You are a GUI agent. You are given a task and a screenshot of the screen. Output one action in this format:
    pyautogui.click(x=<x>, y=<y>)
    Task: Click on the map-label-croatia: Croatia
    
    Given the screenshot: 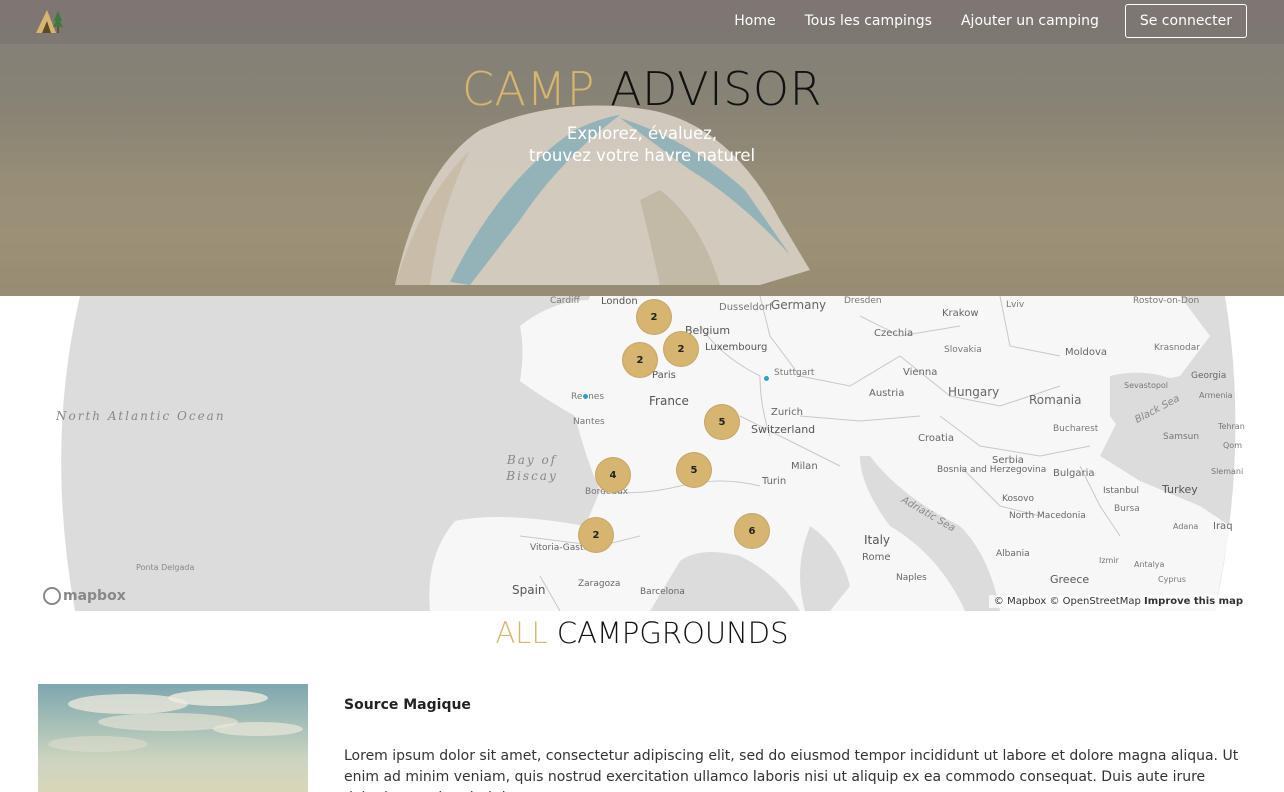 What is the action you would take?
    pyautogui.click(x=936, y=438)
    